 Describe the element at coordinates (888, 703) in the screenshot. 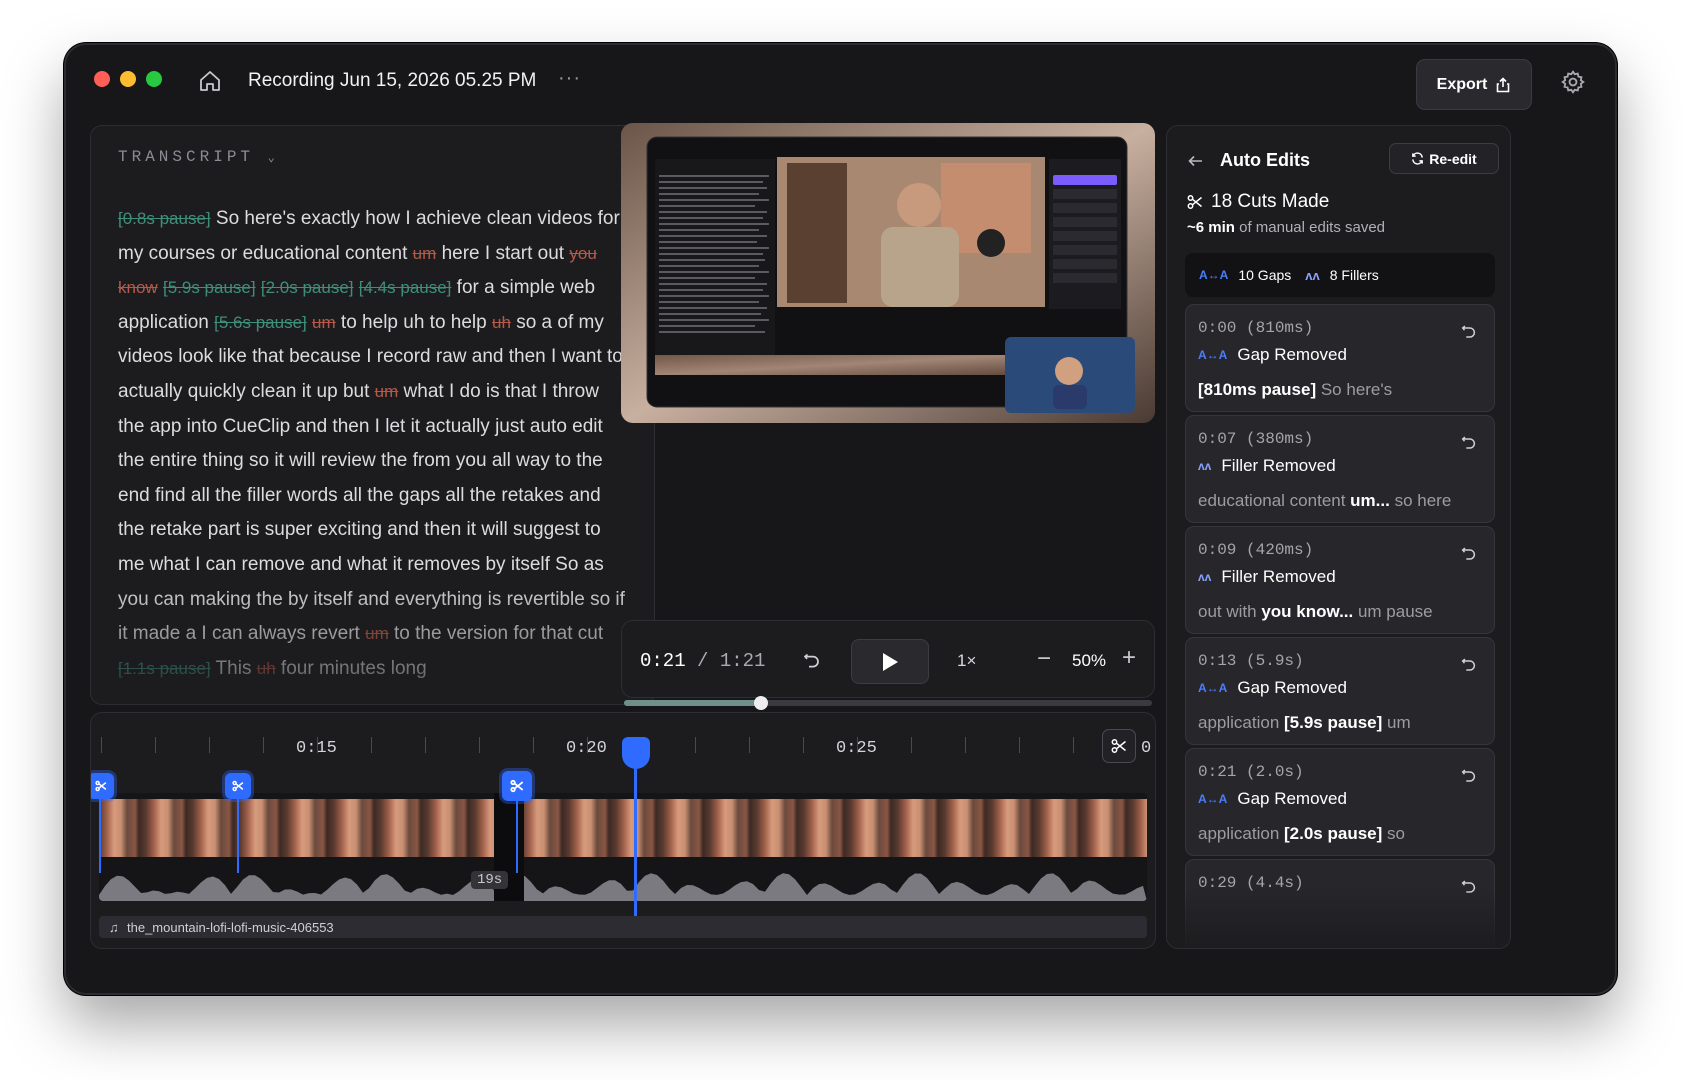

I see `playback-progress-bar` at that location.